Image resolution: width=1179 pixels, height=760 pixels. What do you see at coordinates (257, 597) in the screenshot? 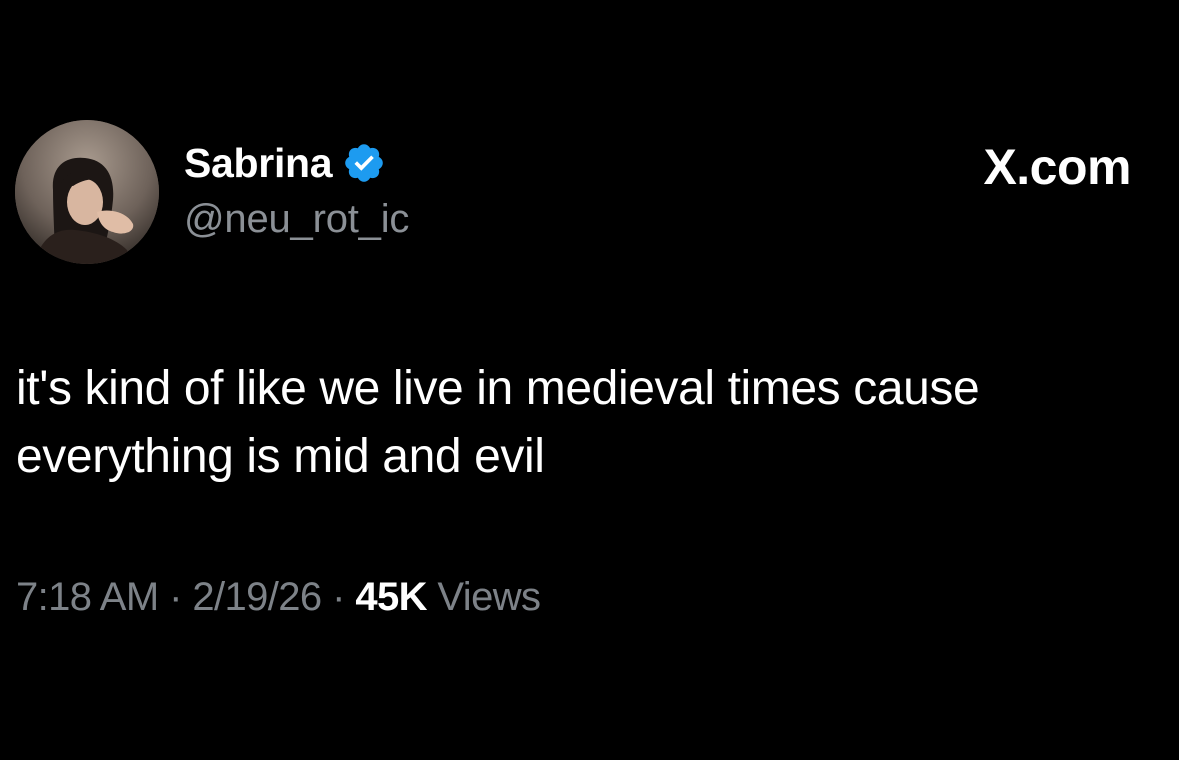
I see `tweet-date: 2/19/26` at bounding box center [257, 597].